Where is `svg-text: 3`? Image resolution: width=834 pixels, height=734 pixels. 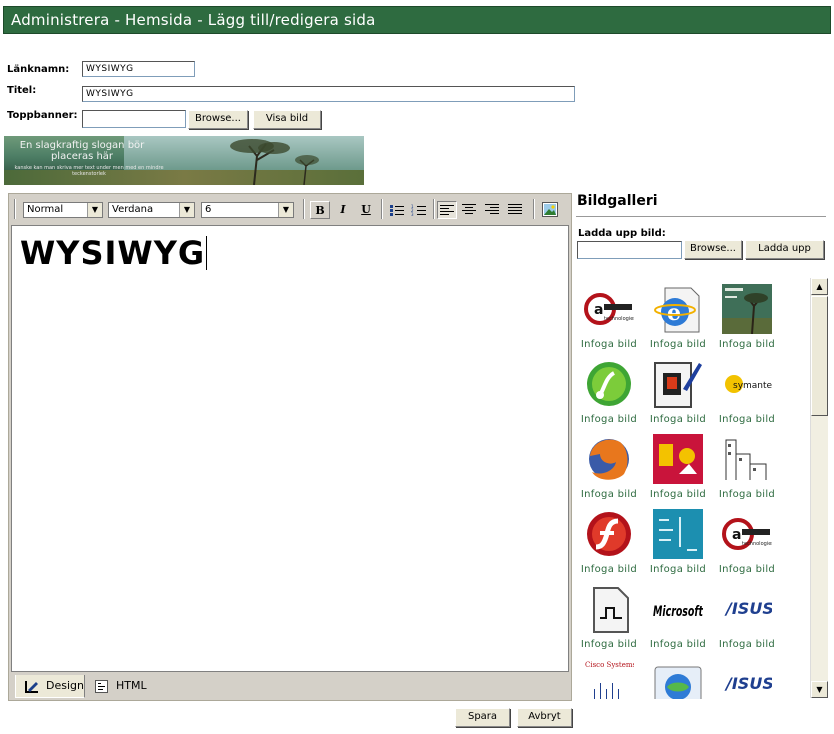
svg-text: 3 is located at coordinates (412, 214).